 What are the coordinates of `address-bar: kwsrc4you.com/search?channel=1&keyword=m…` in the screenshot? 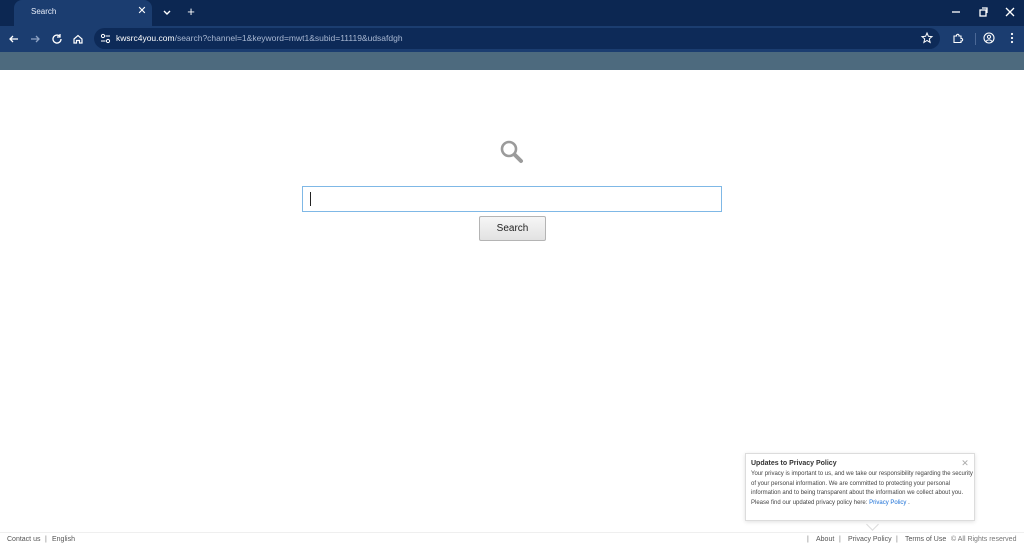 It's located at (517, 38).